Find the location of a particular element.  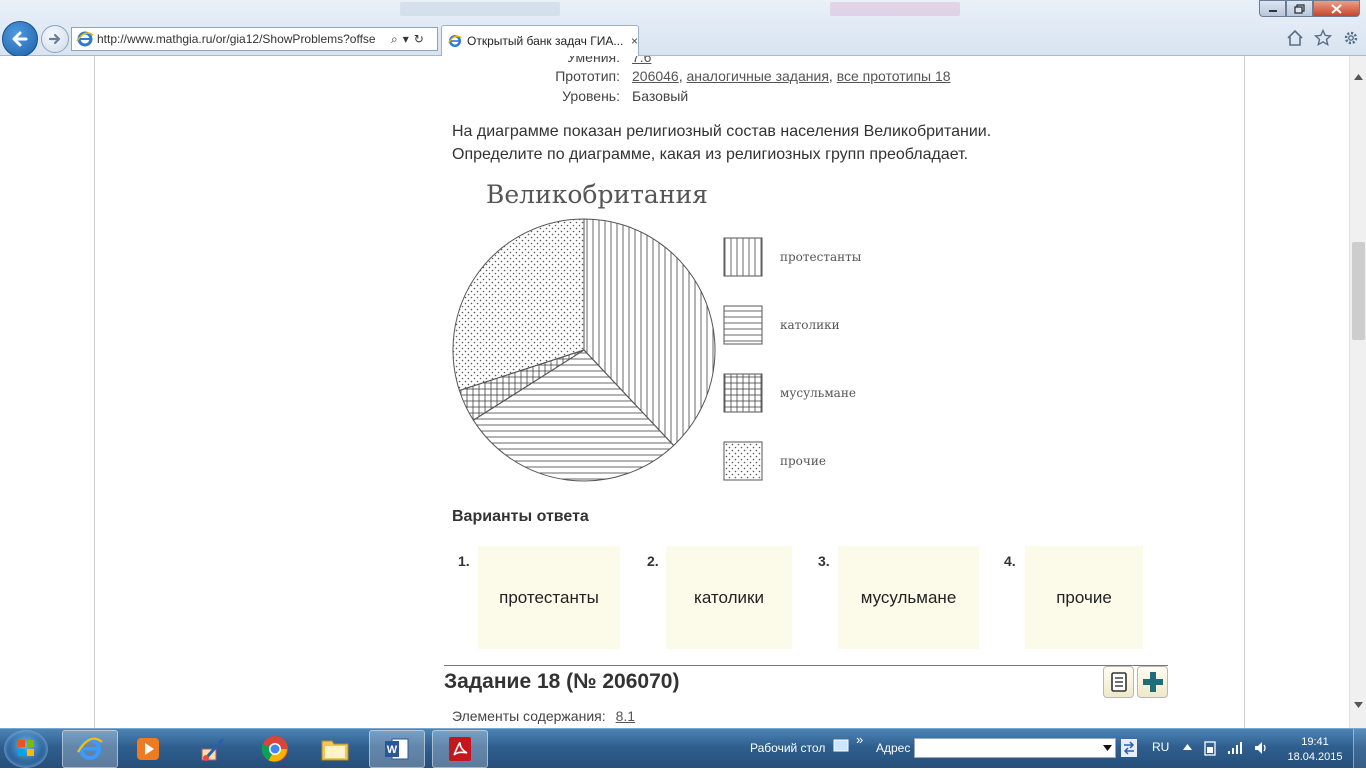

taskbar-chrome-button is located at coordinates (275, 749).